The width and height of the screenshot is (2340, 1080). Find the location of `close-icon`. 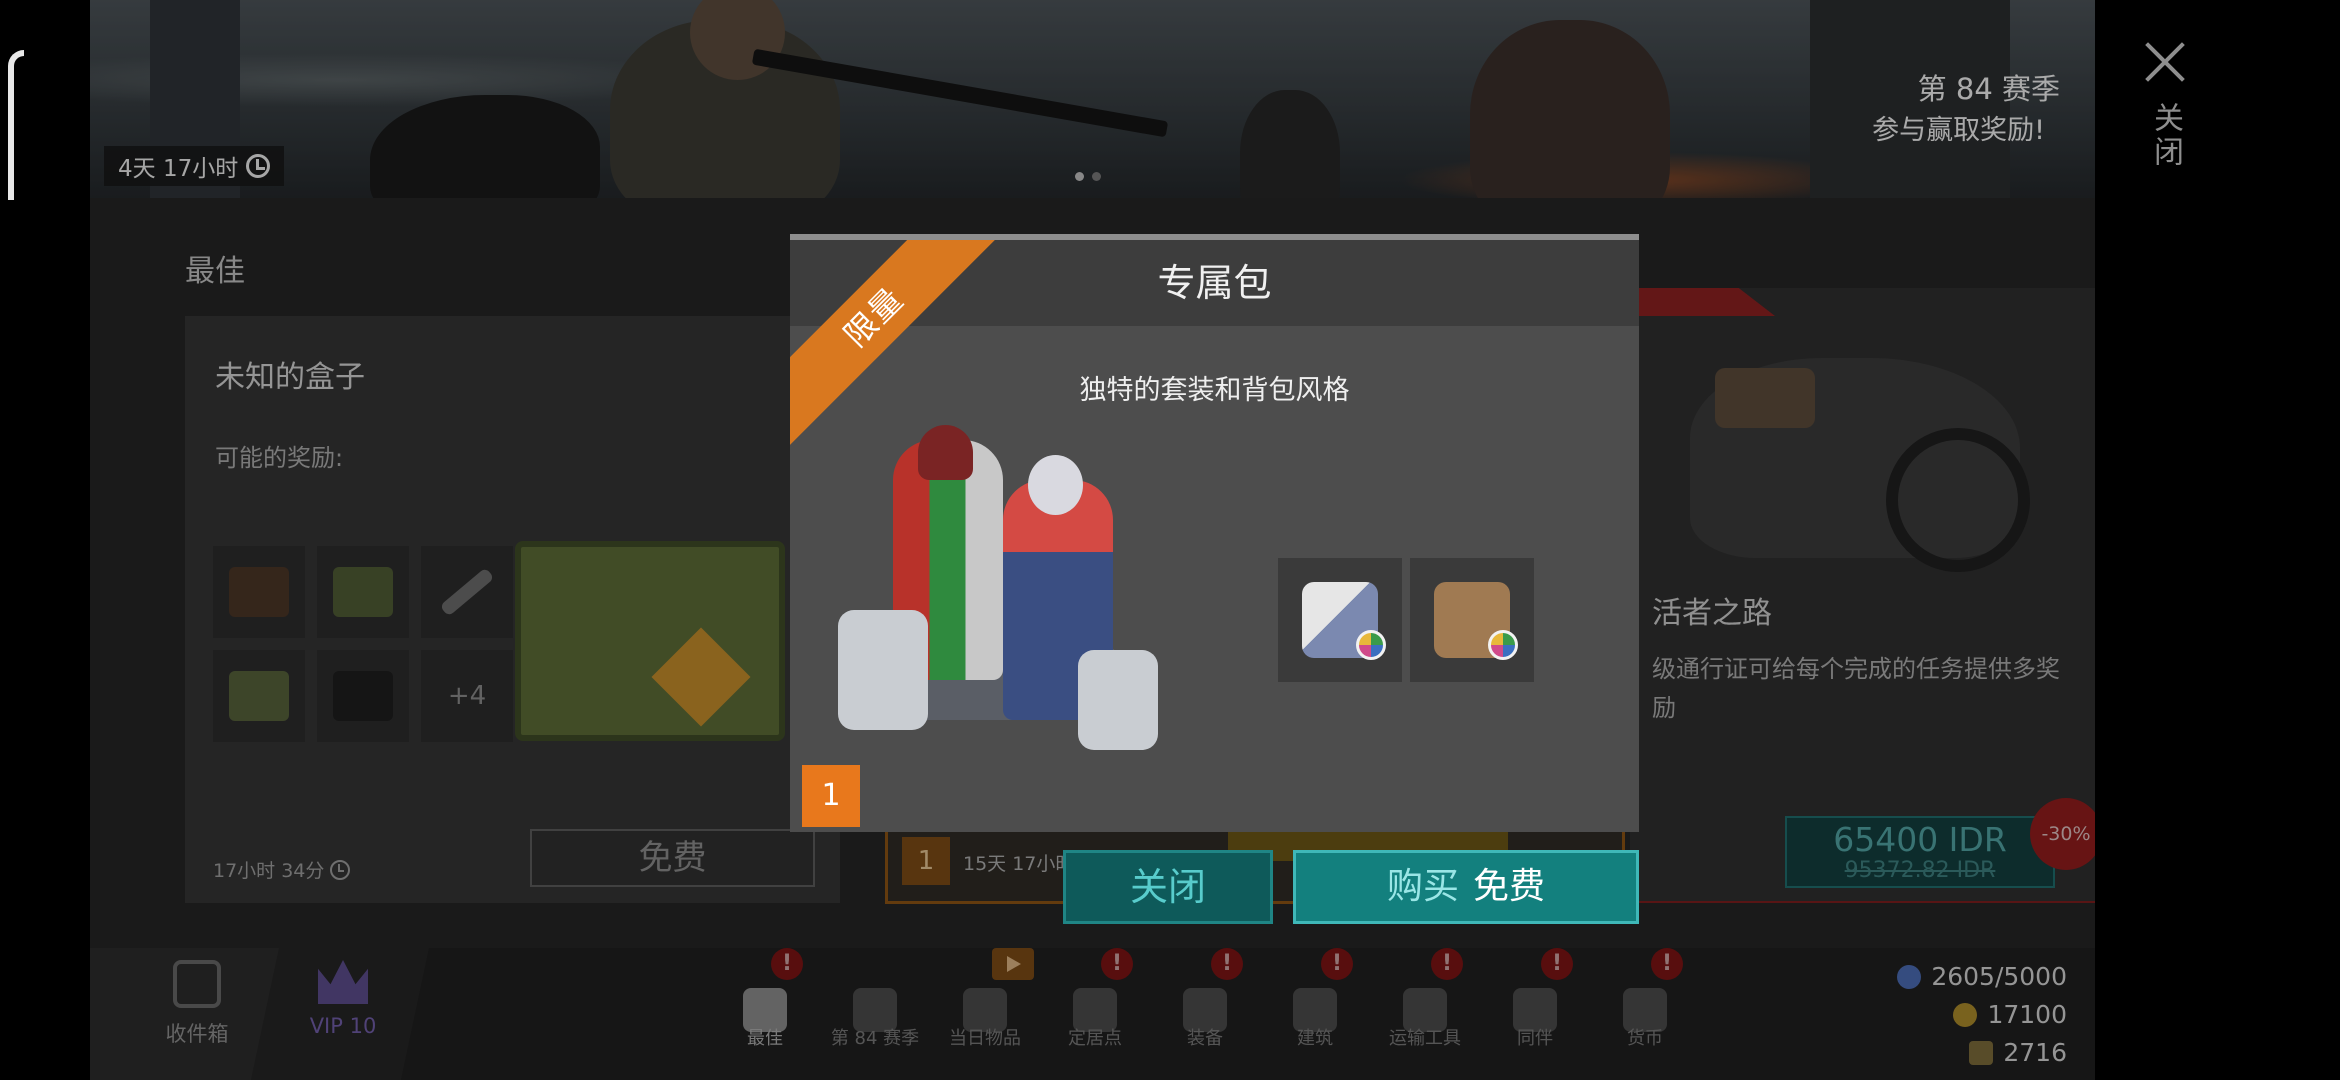

close-icon is located at coordinates (2165, 62).